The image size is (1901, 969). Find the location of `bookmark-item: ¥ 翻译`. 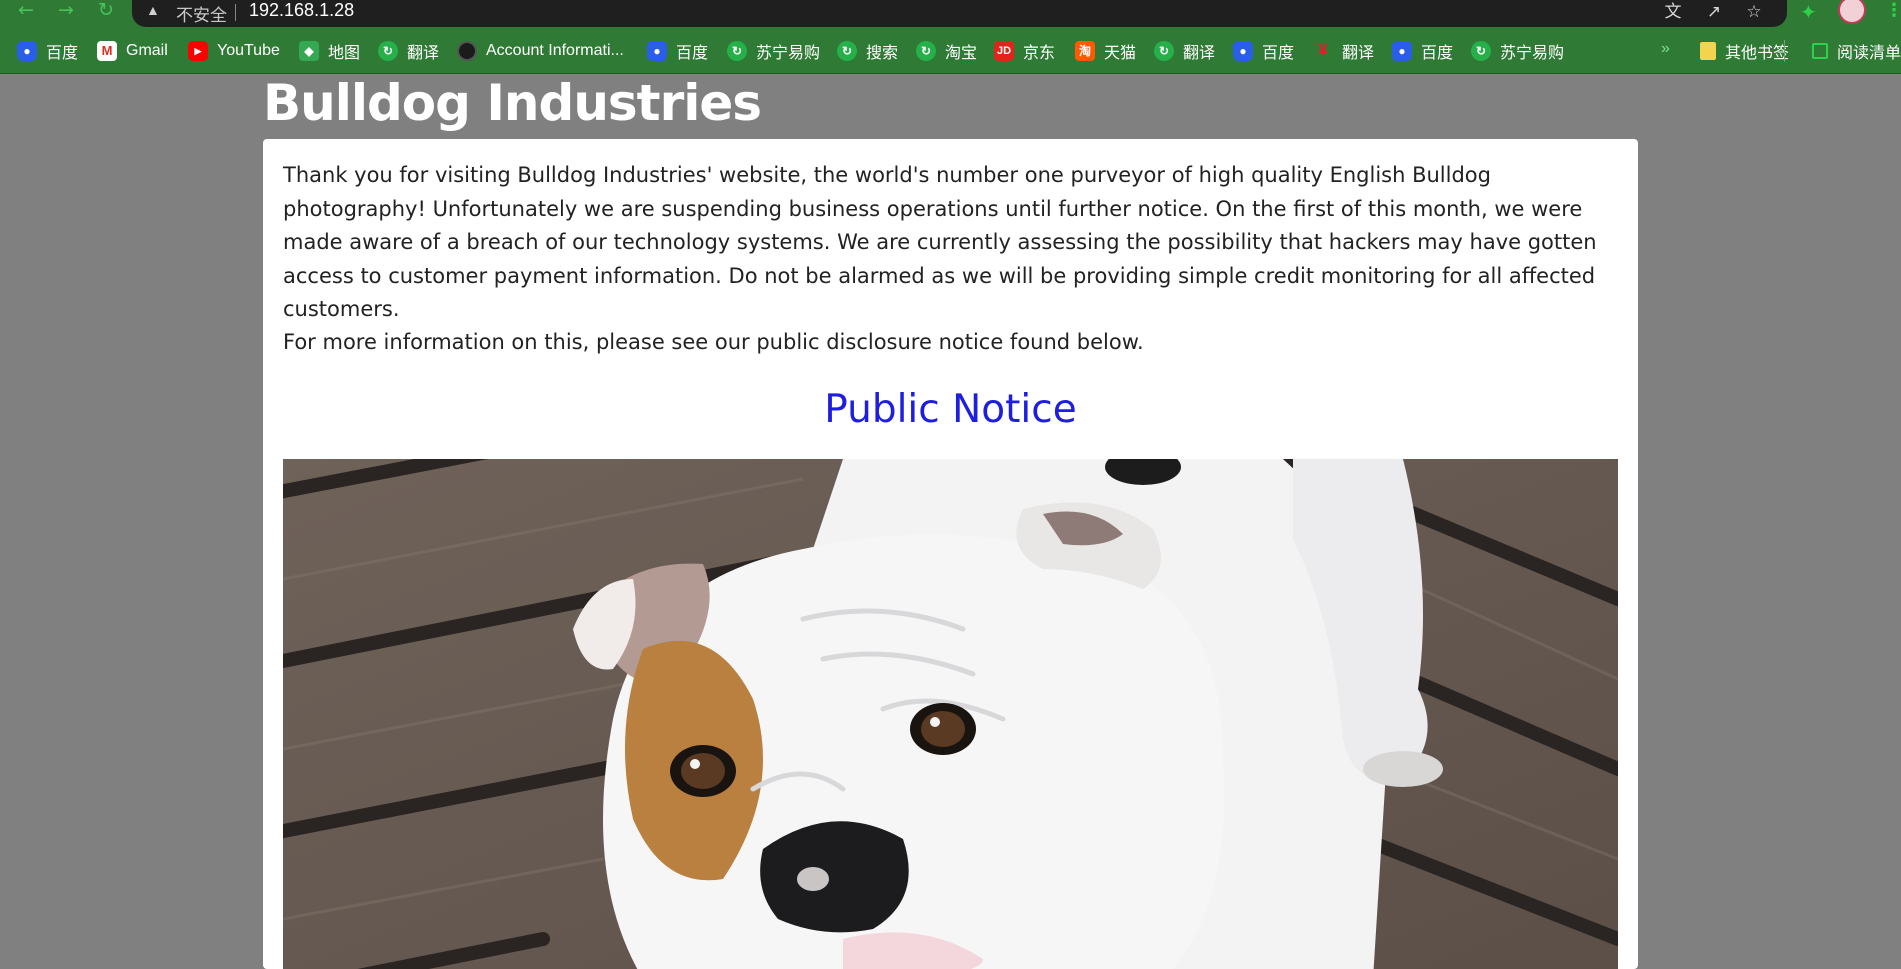

bookmark-item: ¥ 翻译 is located at coordinates (1343, 51).